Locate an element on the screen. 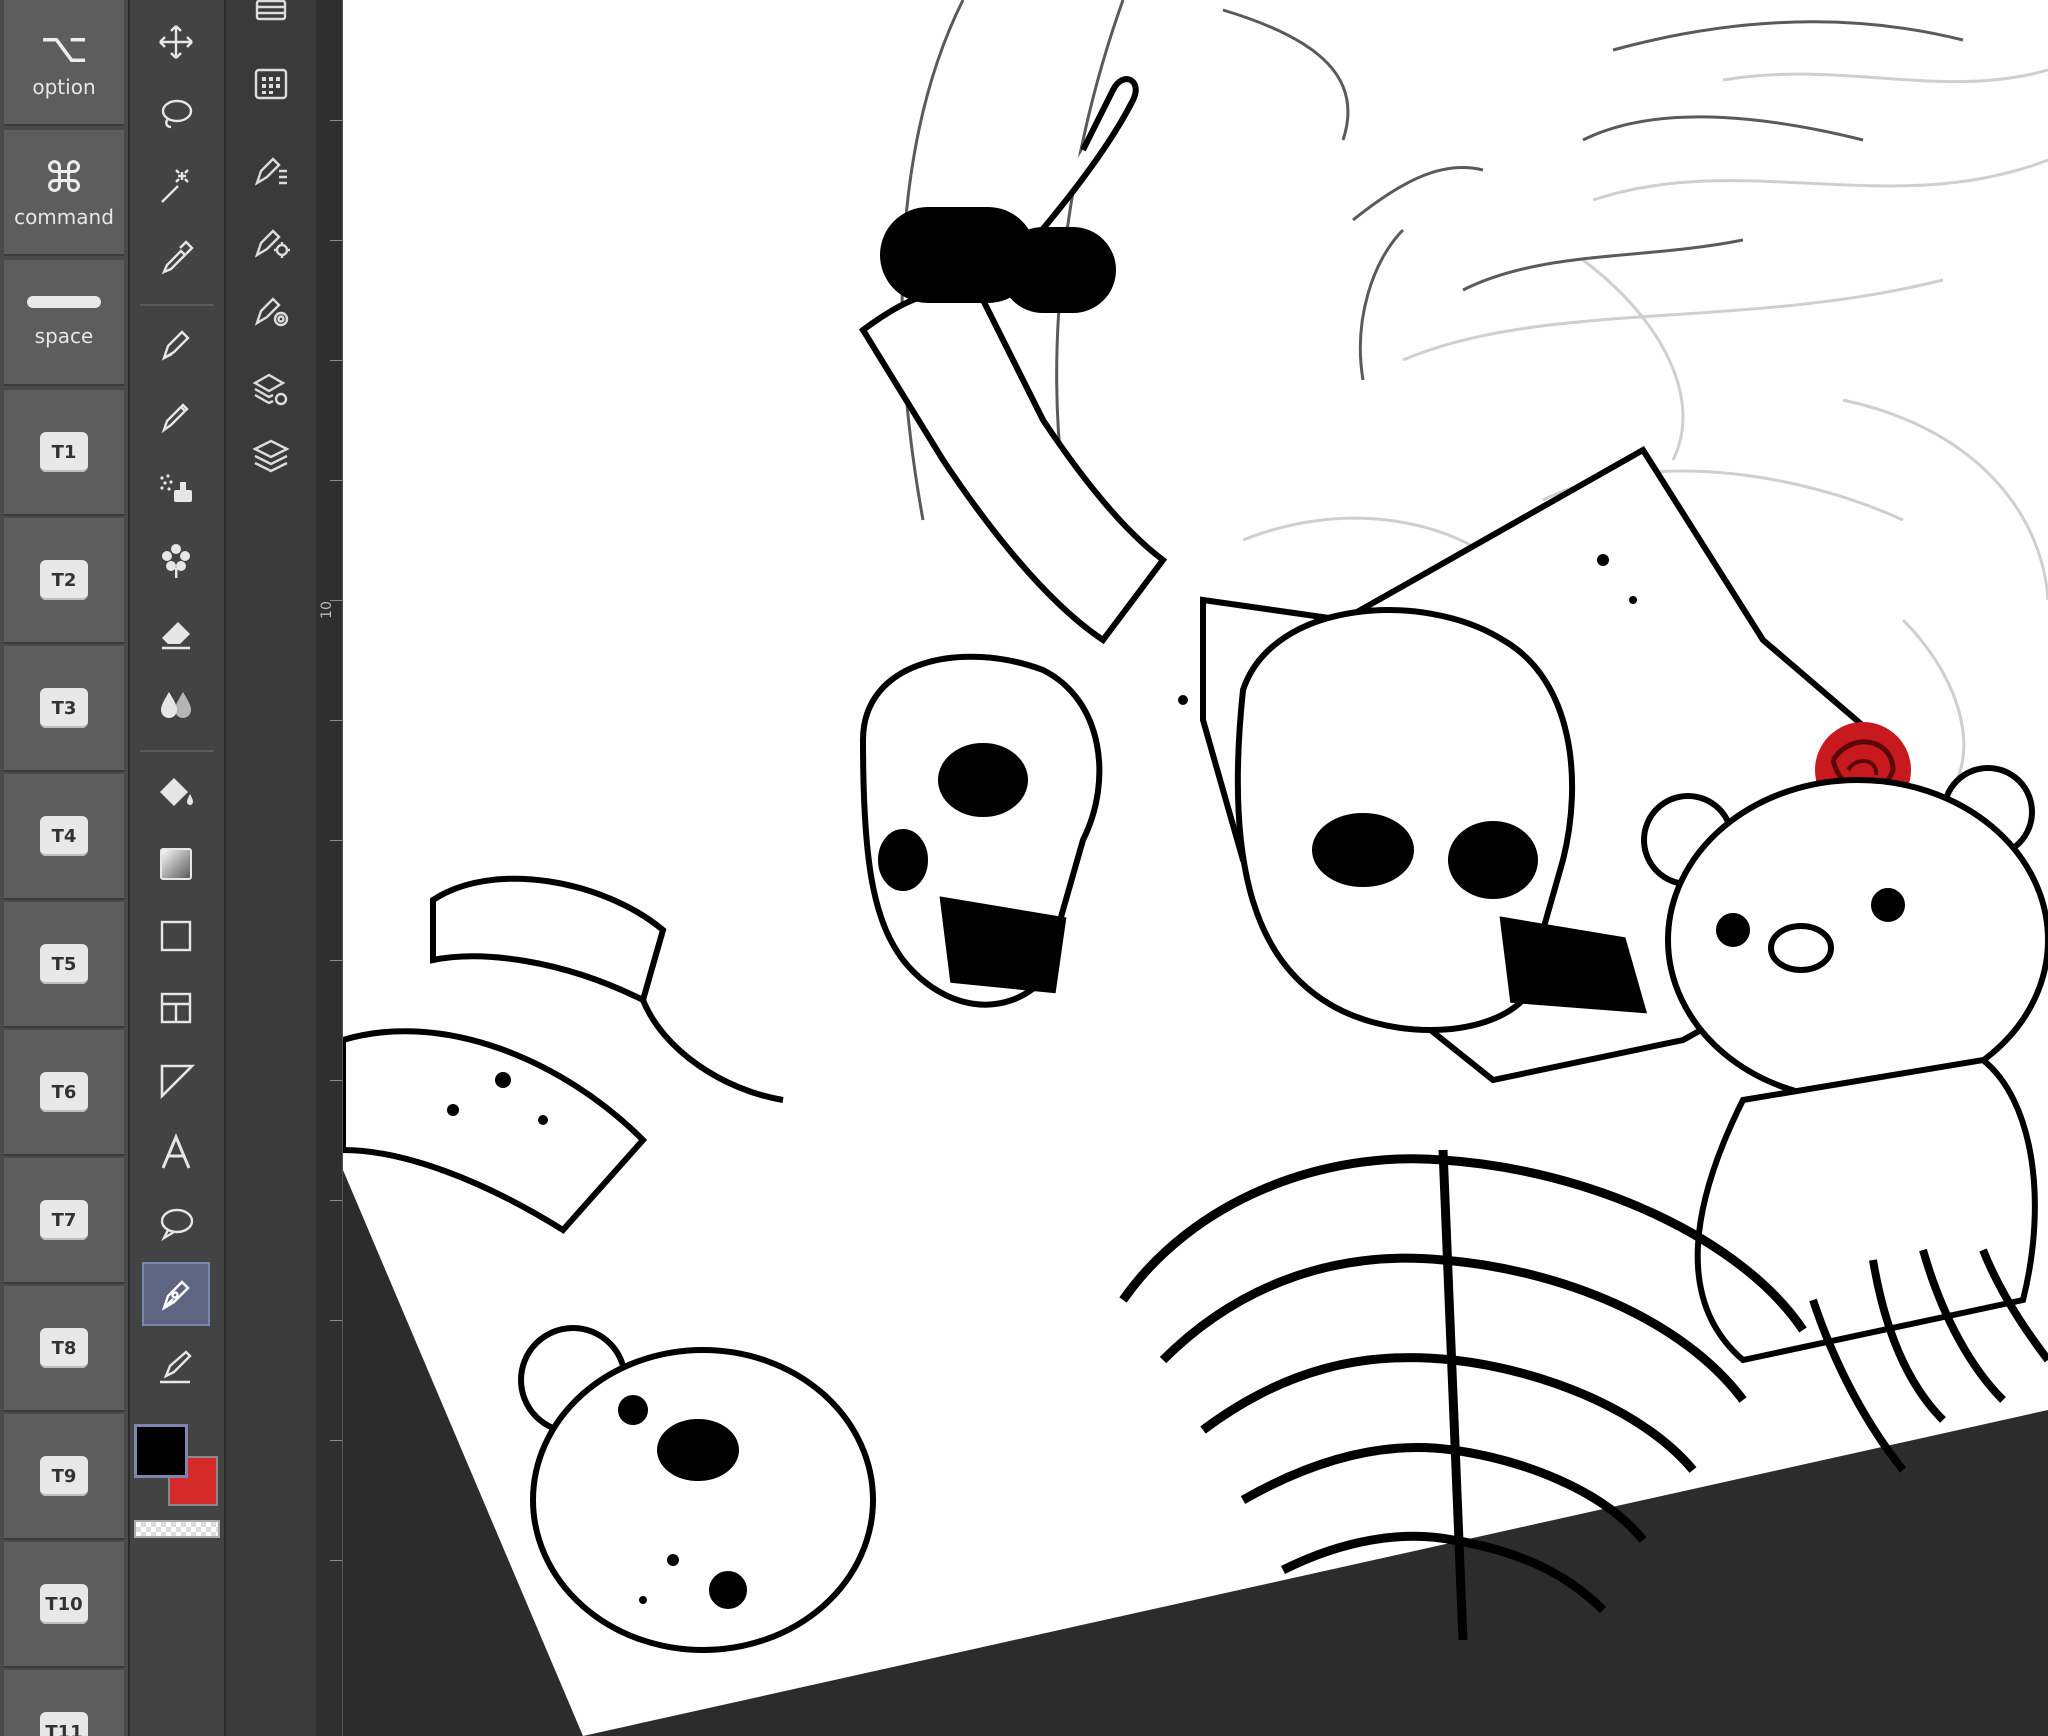 The height and width of the screenshot is (1736, 2048). shortcut-key-t3: T3 is located at coordinates (64, 709).